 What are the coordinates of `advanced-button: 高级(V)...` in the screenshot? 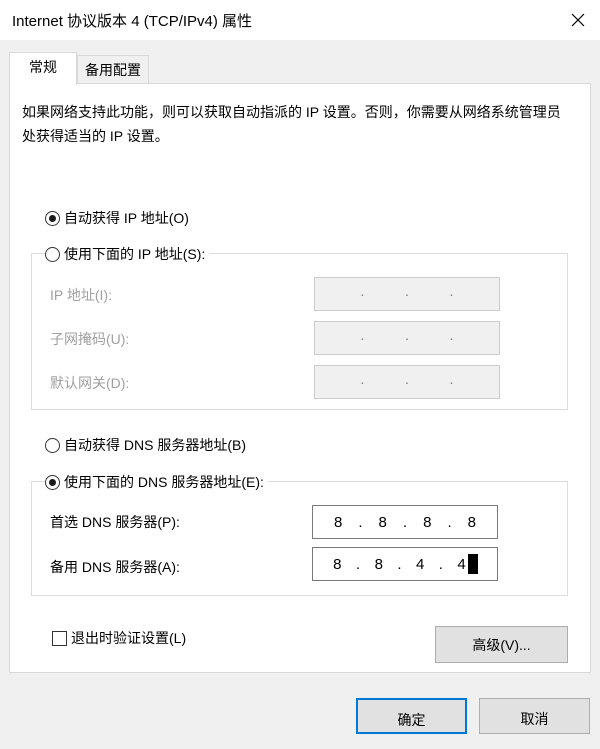 It's located at (501, 644).